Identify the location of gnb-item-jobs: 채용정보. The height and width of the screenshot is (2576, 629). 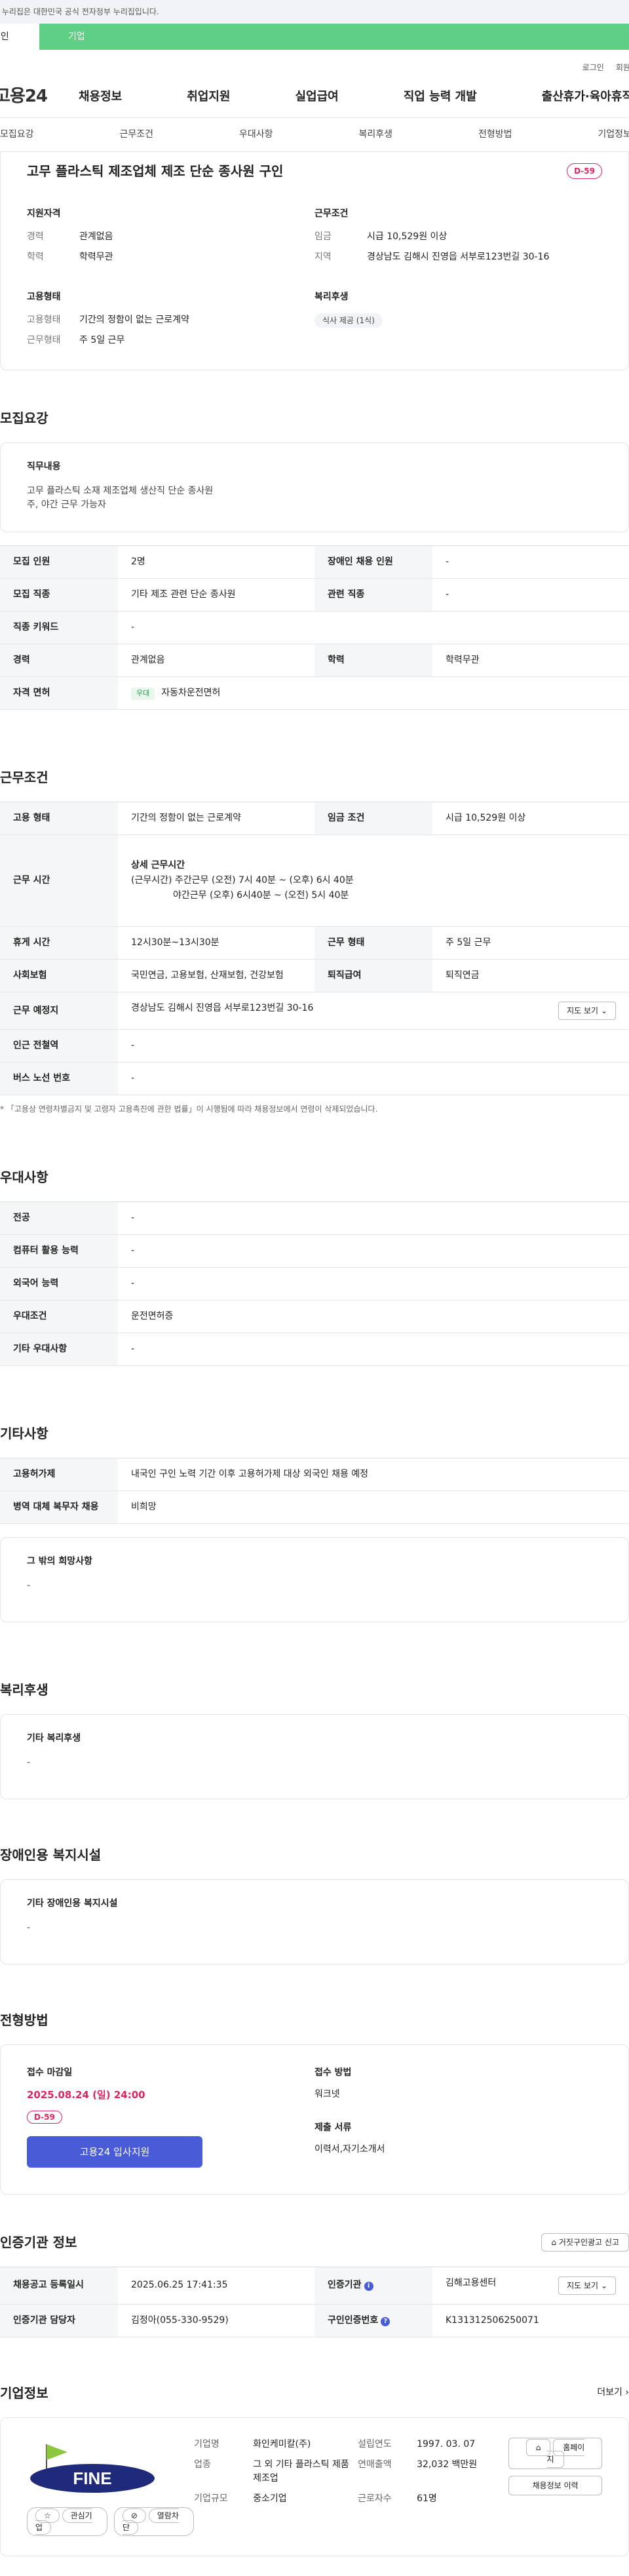
(100, 97).